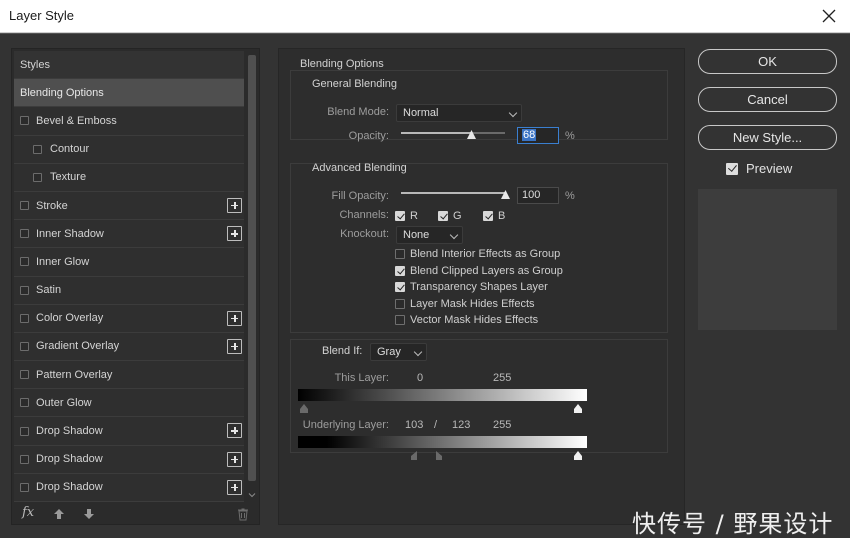 The width and height of the screenshot is (850, 538). I want to click on fill-opacity-input: 100, so click(538, 195).